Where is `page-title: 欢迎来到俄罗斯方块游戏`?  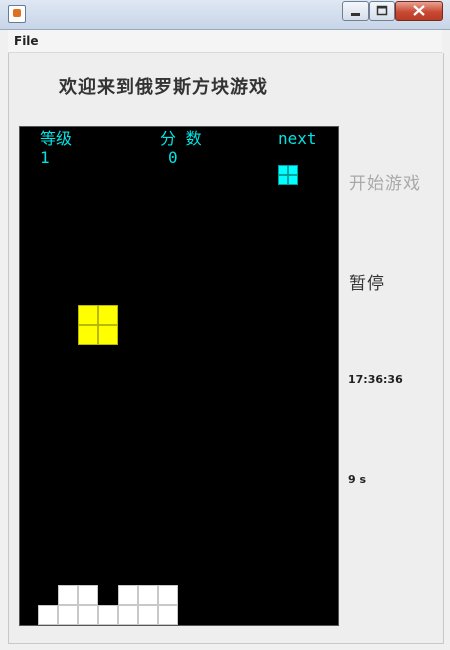 page-title: 欢迎来到俄罗斯方块游戏 is located at coordinates (163, 87).